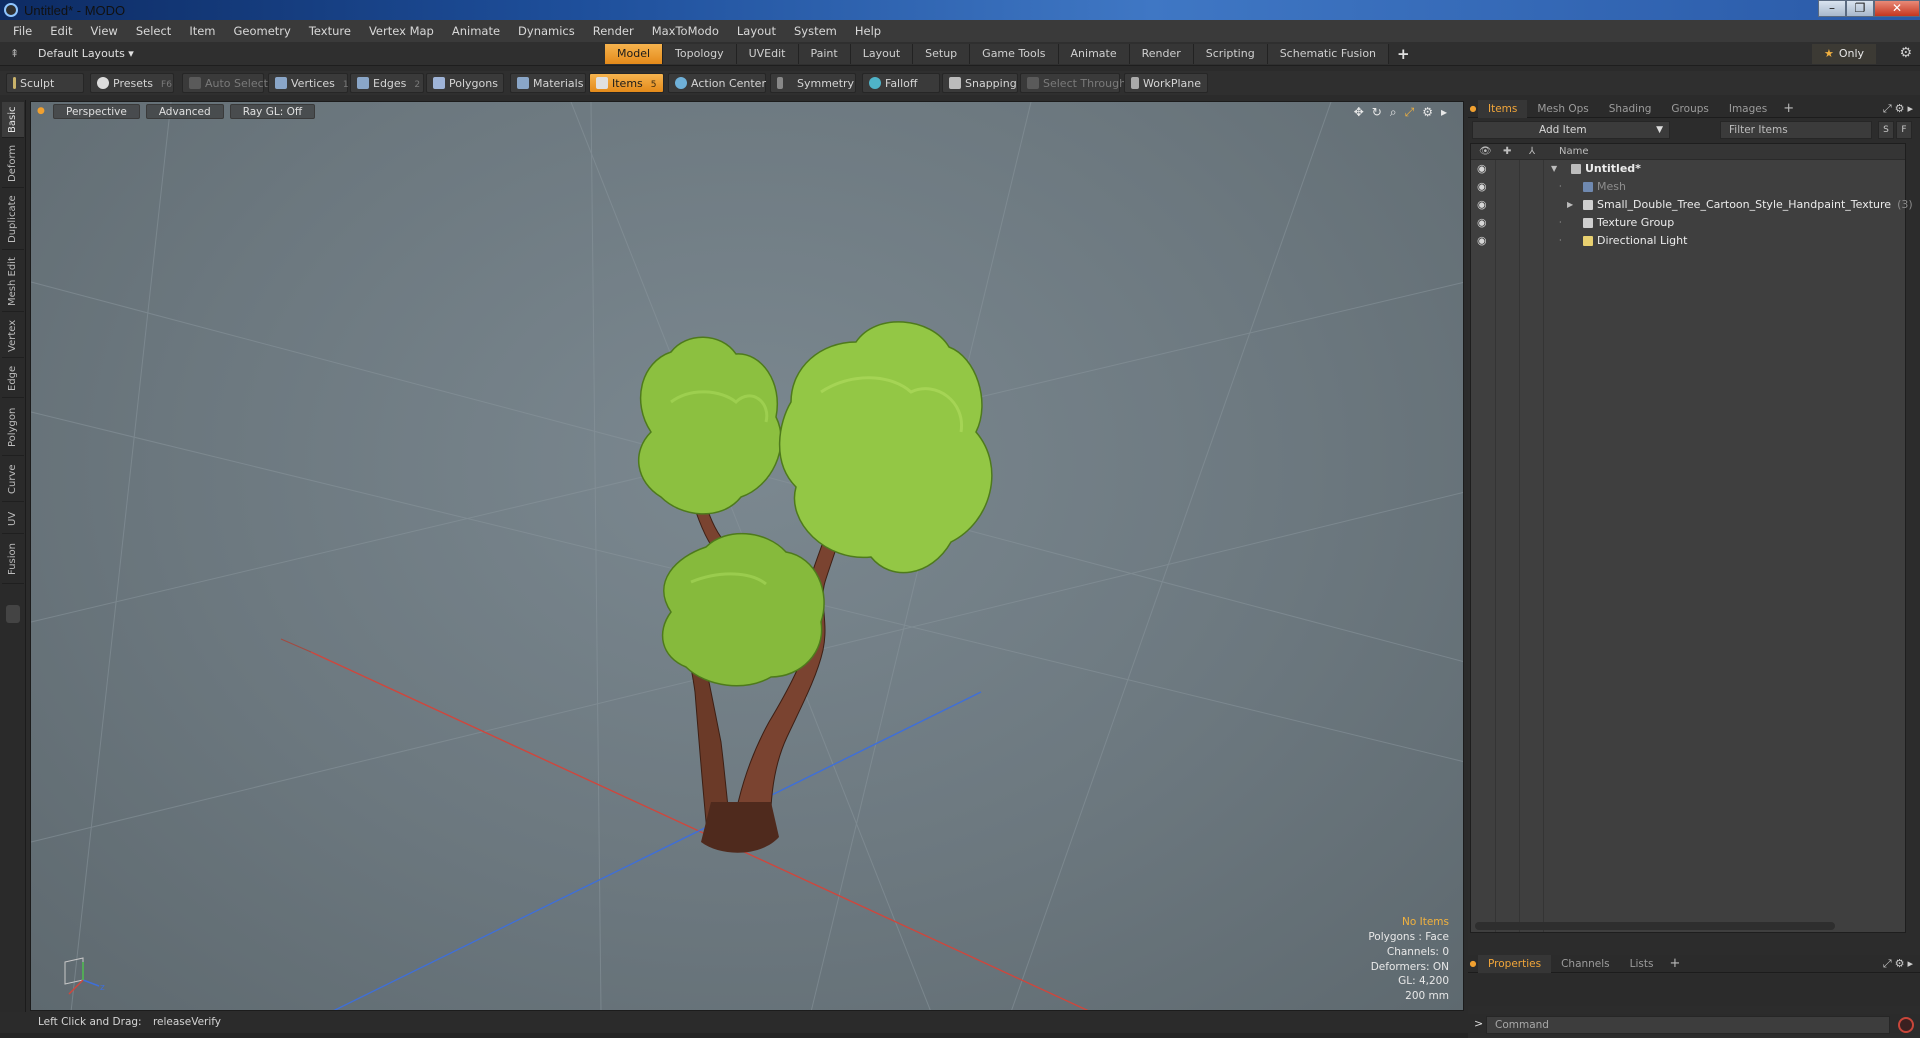 This screenshot has height=1038, width=1920. What do you see at coordinates (1688, 169) in the screenshot?
I see `tree-row-scene: ◉ ▼ Untitled*` at bounding box center [1688, 169].